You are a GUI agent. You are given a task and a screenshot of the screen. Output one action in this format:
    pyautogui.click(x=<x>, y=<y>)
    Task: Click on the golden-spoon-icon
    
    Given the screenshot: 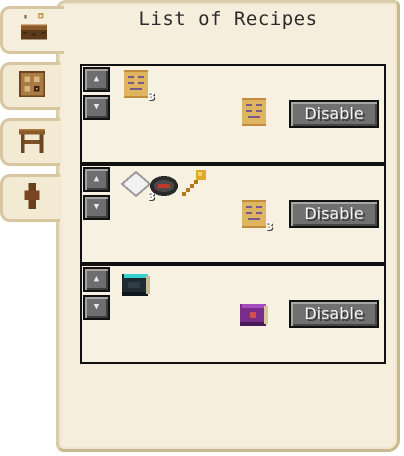 What is the action you would take?
    pyautogui.click(x=194, y=184)
    